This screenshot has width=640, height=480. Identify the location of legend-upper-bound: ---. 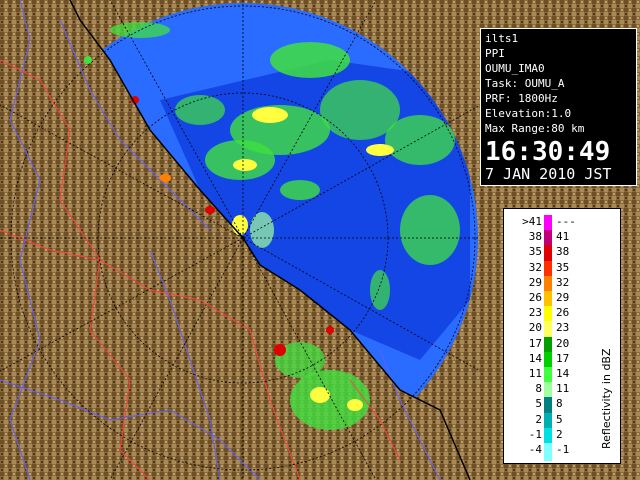
(566, 221).